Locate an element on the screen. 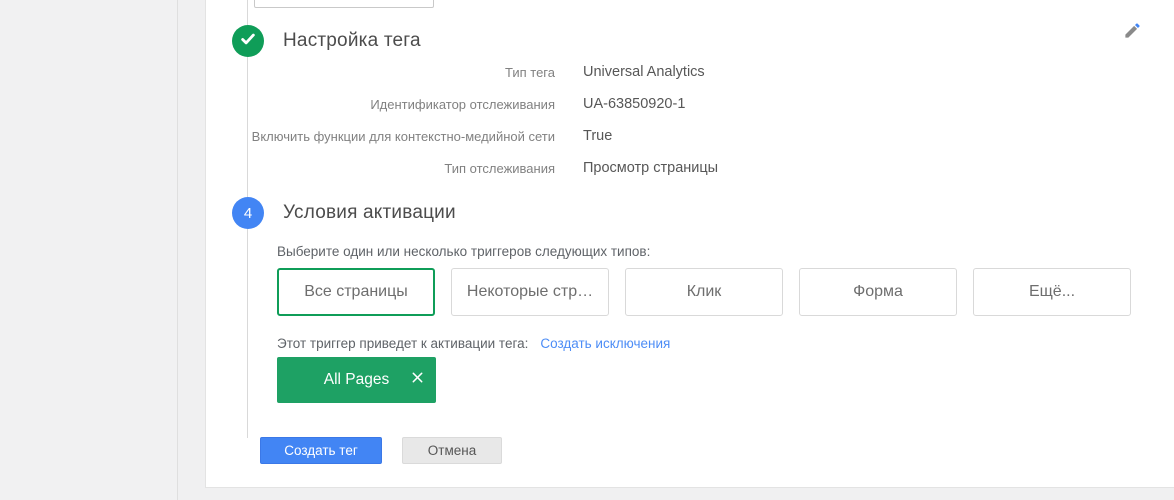 The image size is (1174, 500). field-label: Идентификатор отслеживания is located at coordinates (462, 104).